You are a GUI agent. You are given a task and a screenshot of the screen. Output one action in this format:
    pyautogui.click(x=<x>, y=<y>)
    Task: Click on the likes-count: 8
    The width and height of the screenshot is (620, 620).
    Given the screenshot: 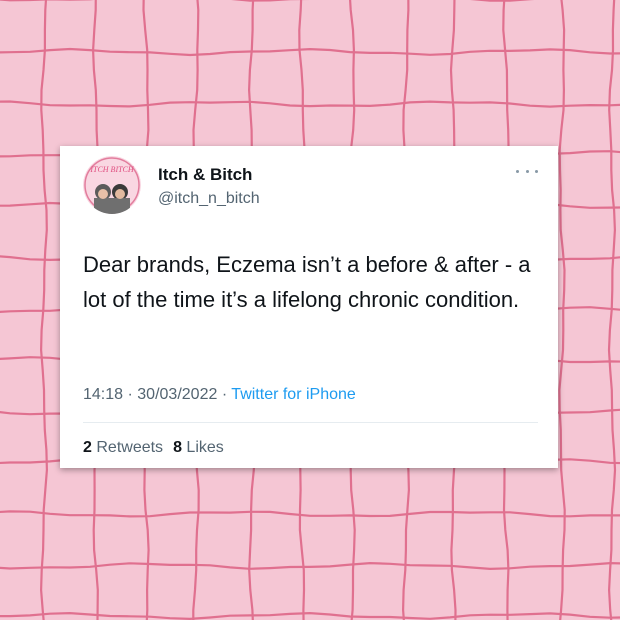 What is the action you would take?
    pyautogui.click(x=177, y=447)
    